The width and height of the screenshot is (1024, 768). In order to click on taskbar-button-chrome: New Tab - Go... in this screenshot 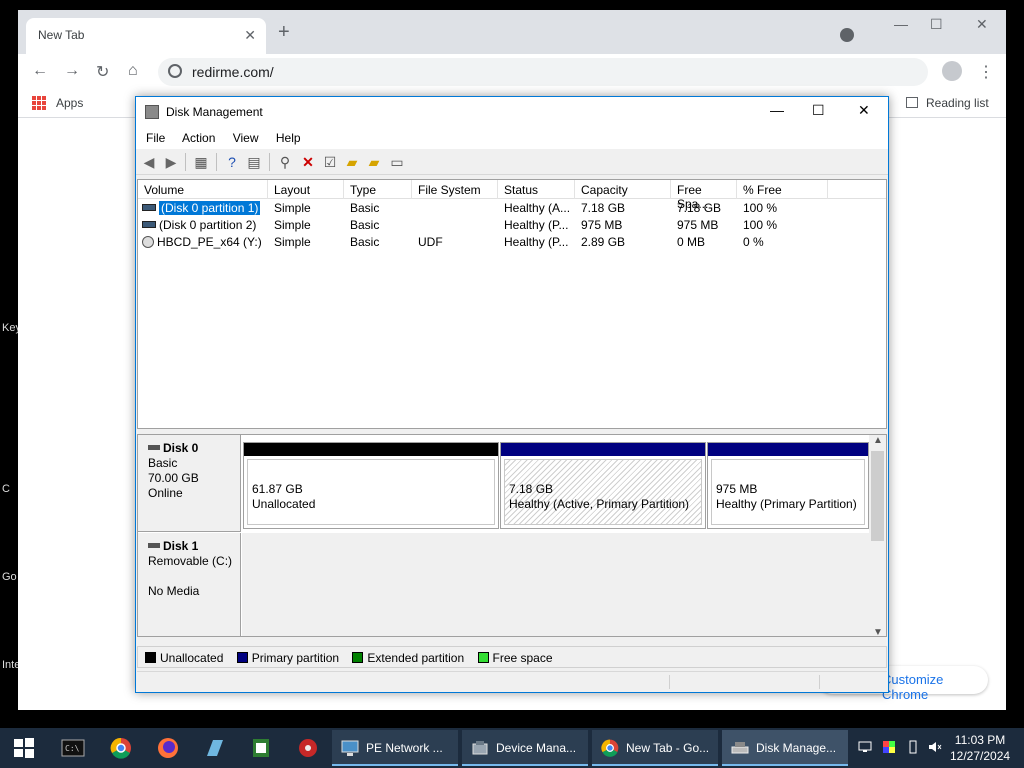, I will do `click(655, 748)`.